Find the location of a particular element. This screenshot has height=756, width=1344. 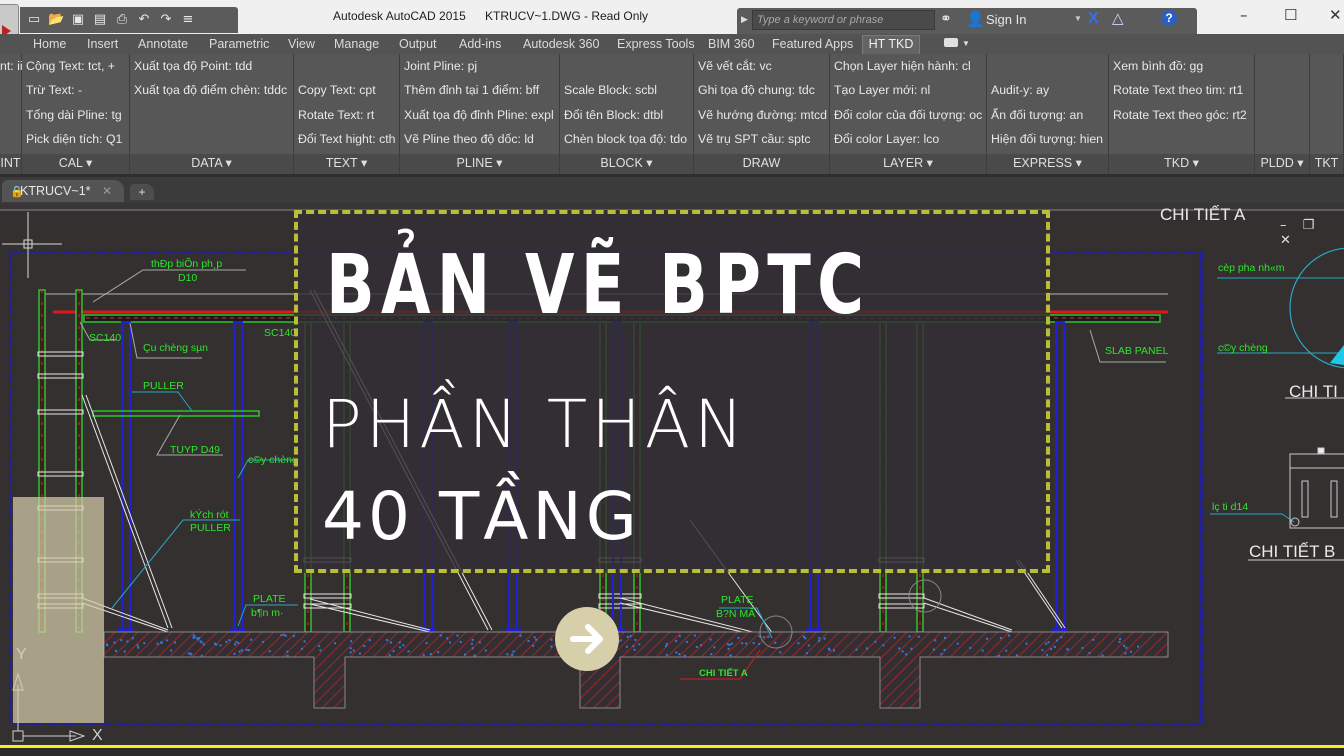

ribbon-item: Hiện đối tượng: hien is located at coordinates (1047, 139).